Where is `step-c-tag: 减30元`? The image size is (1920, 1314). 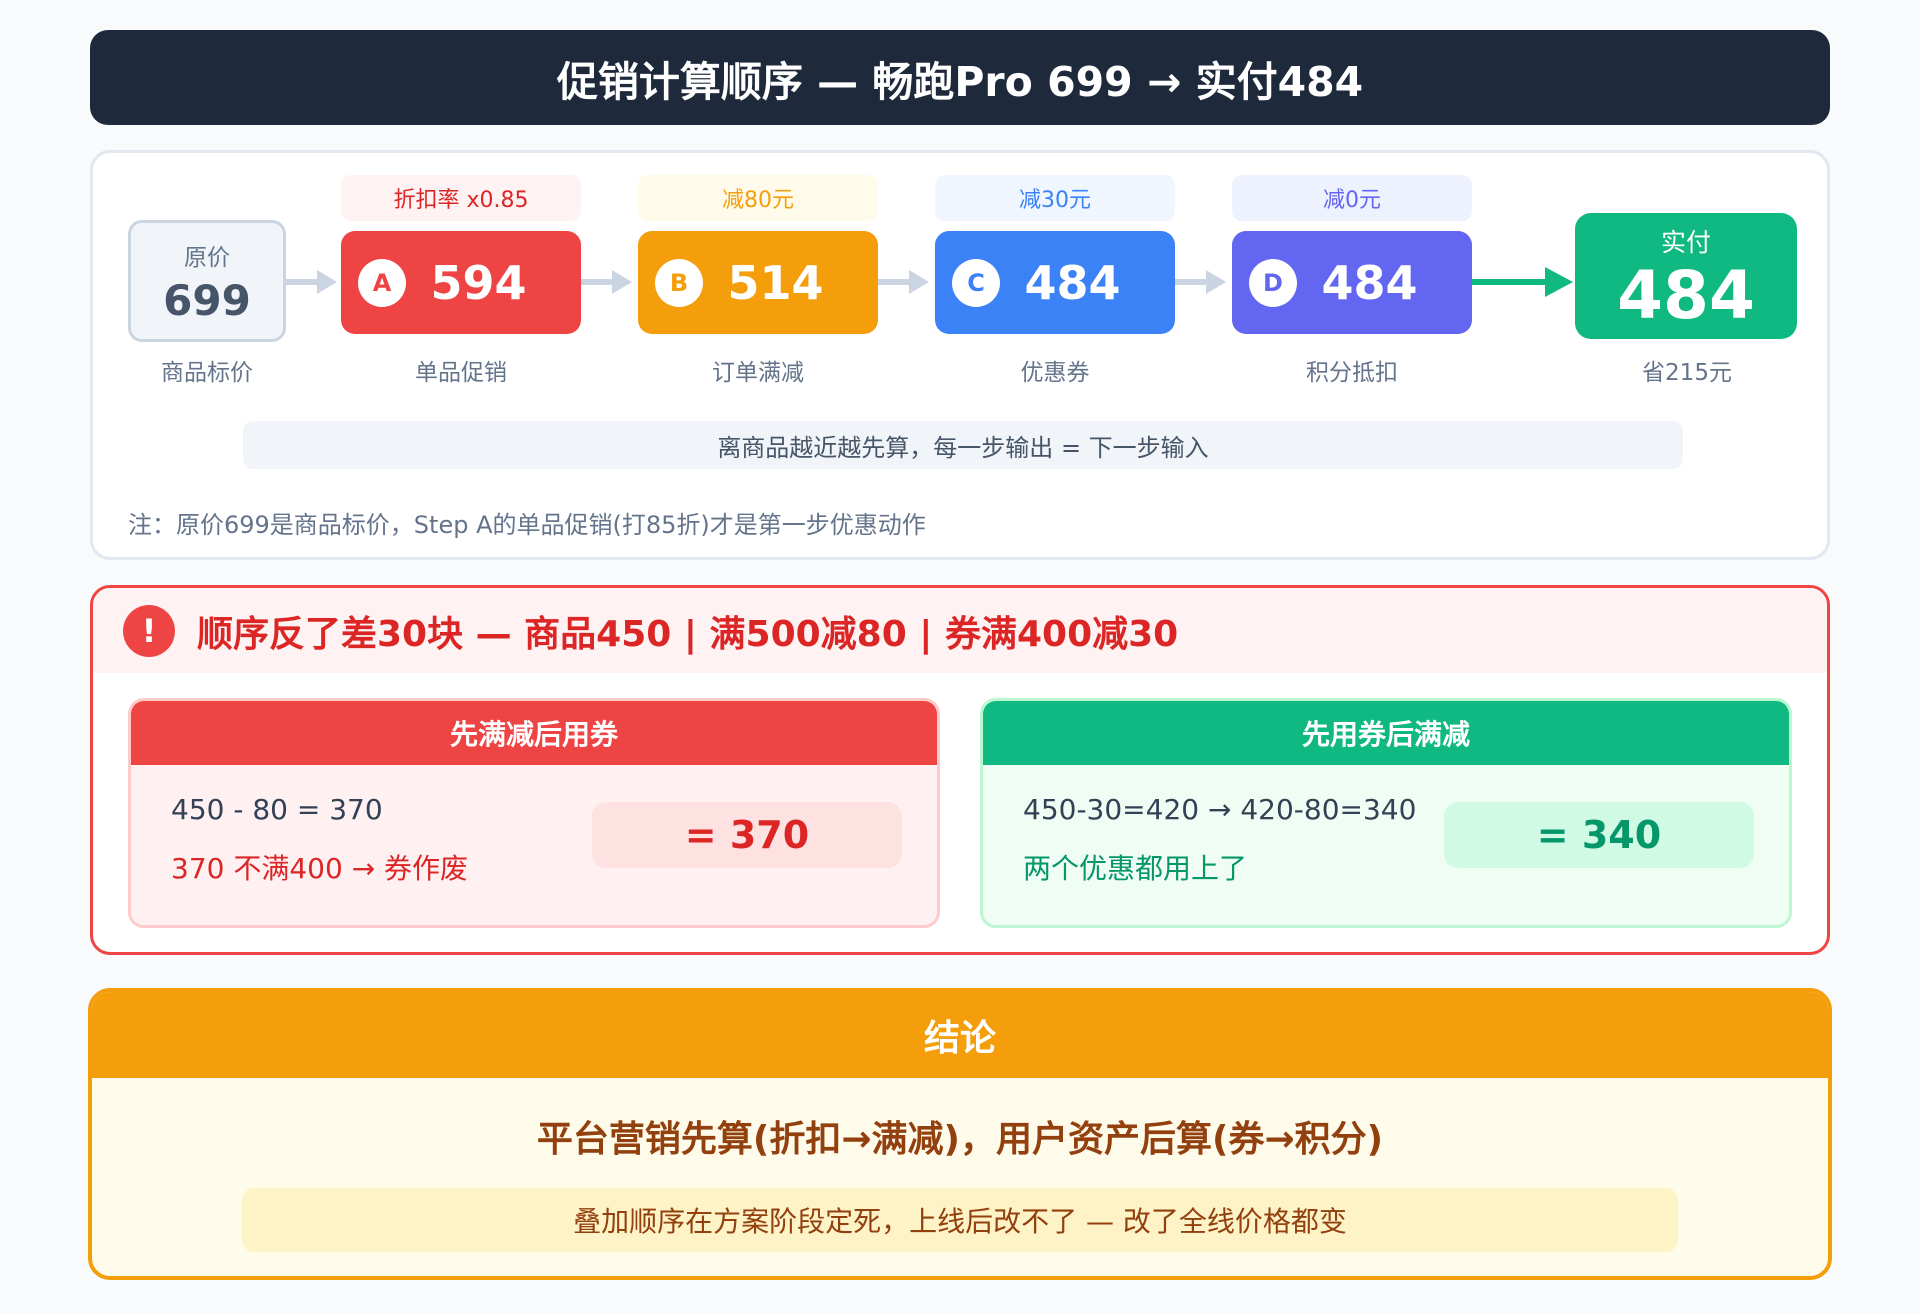
step-c-tag: 减30元 is located at coordinates (1055, 198).